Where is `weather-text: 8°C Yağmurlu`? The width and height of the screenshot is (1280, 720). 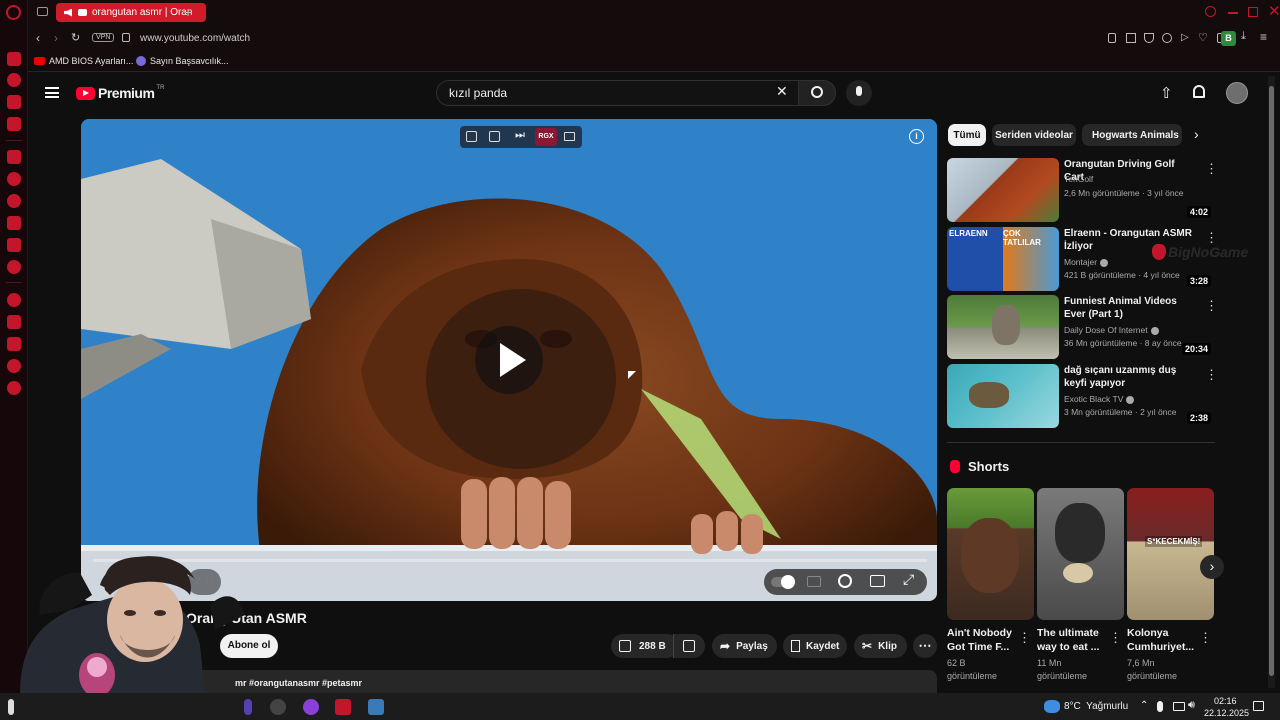 weather-text: 8°C Yağmurlu is located at coordinates (1096, 706).